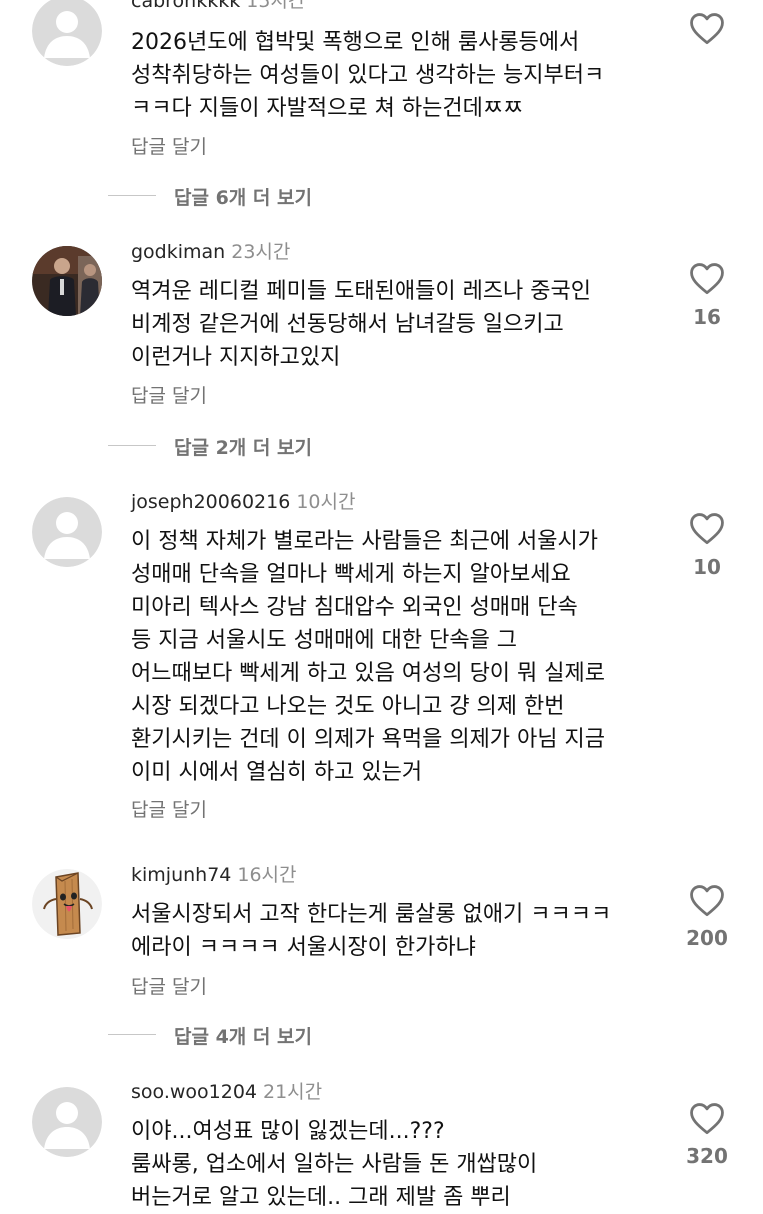 Image resolution: width=763 pixels, height=1214 pixels. I want to click on comment-text-line: 이런거나 지지하고있지, so click(236, 357).